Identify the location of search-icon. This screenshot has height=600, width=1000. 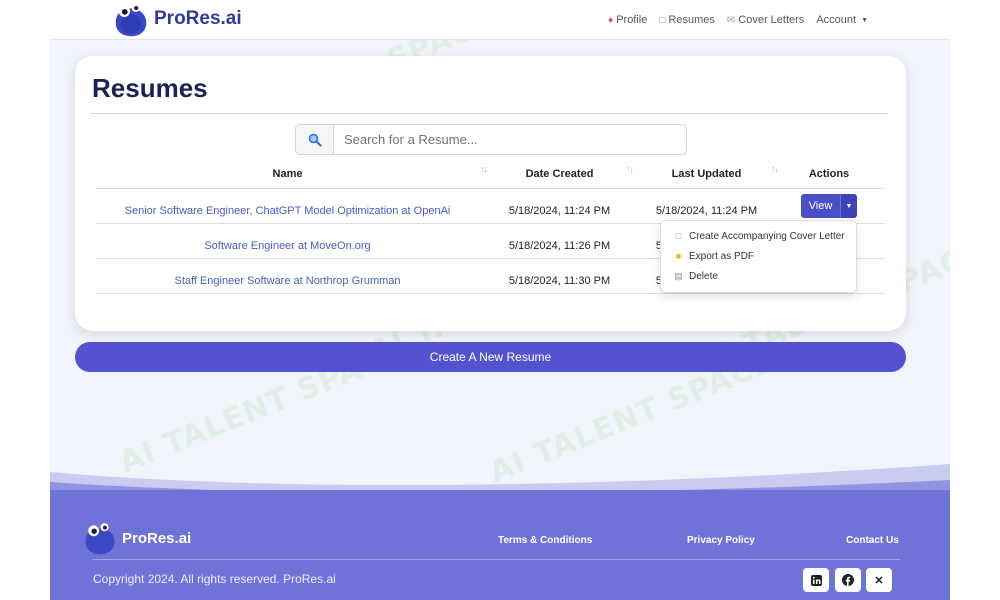
(315, 140).